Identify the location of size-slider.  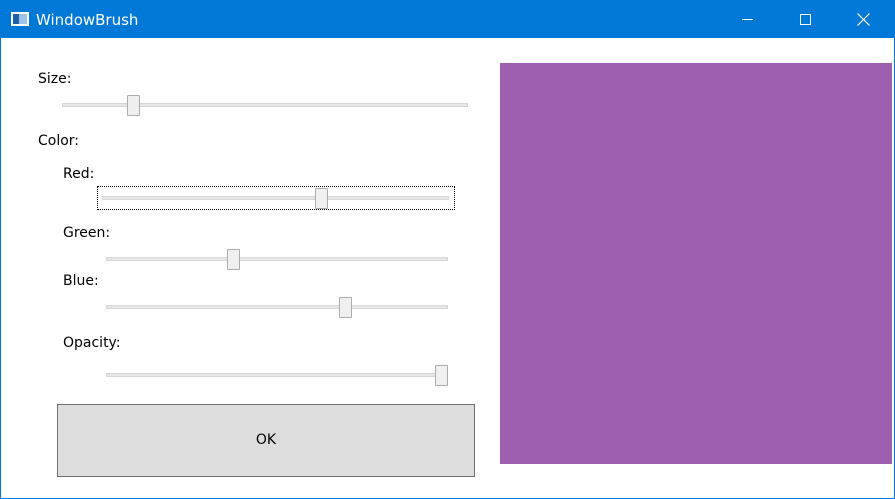
(265, 105).